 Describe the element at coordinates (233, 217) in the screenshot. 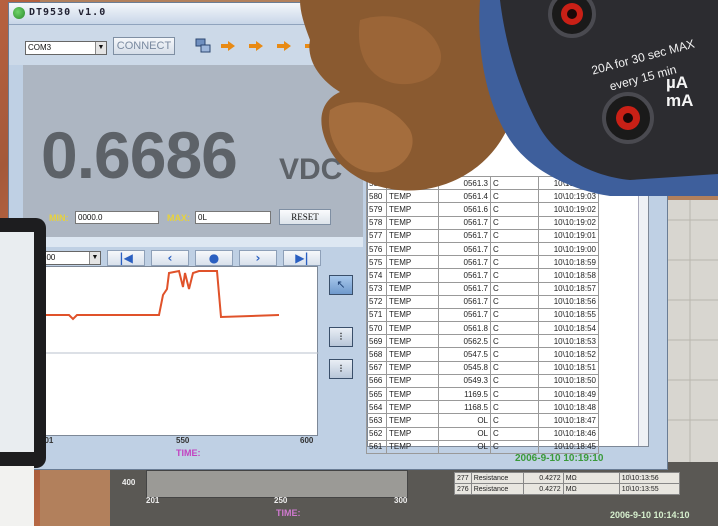

I see `max-value: 0L` at that location.